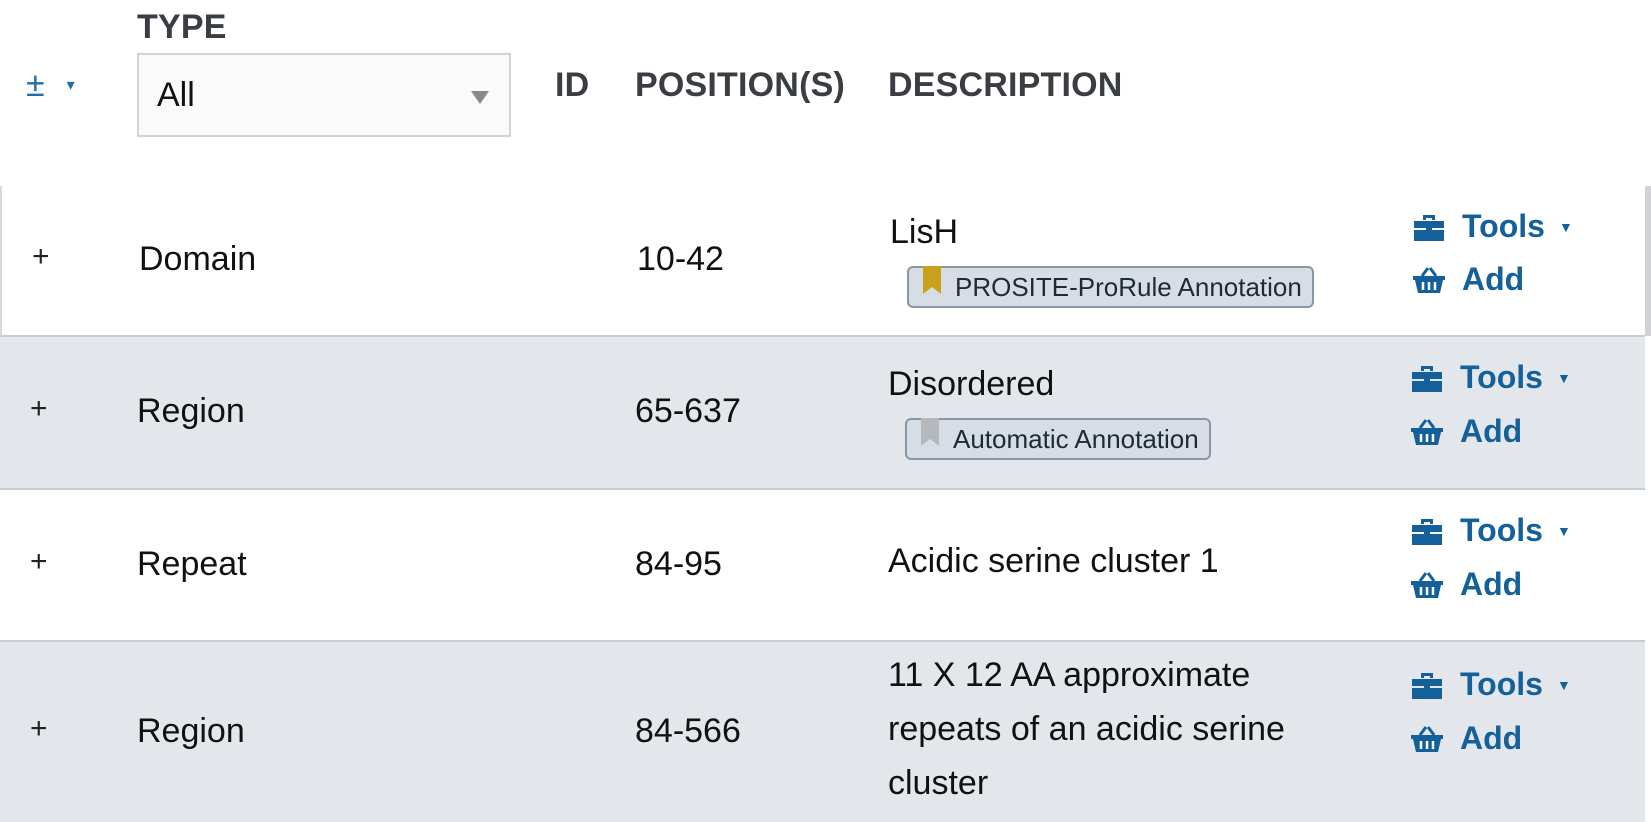 The image size is (1651, 822). What do you see at coordinates (938, 783) in the screenshot?
I see `description-line: cluster` at bounding box center [938, 783].